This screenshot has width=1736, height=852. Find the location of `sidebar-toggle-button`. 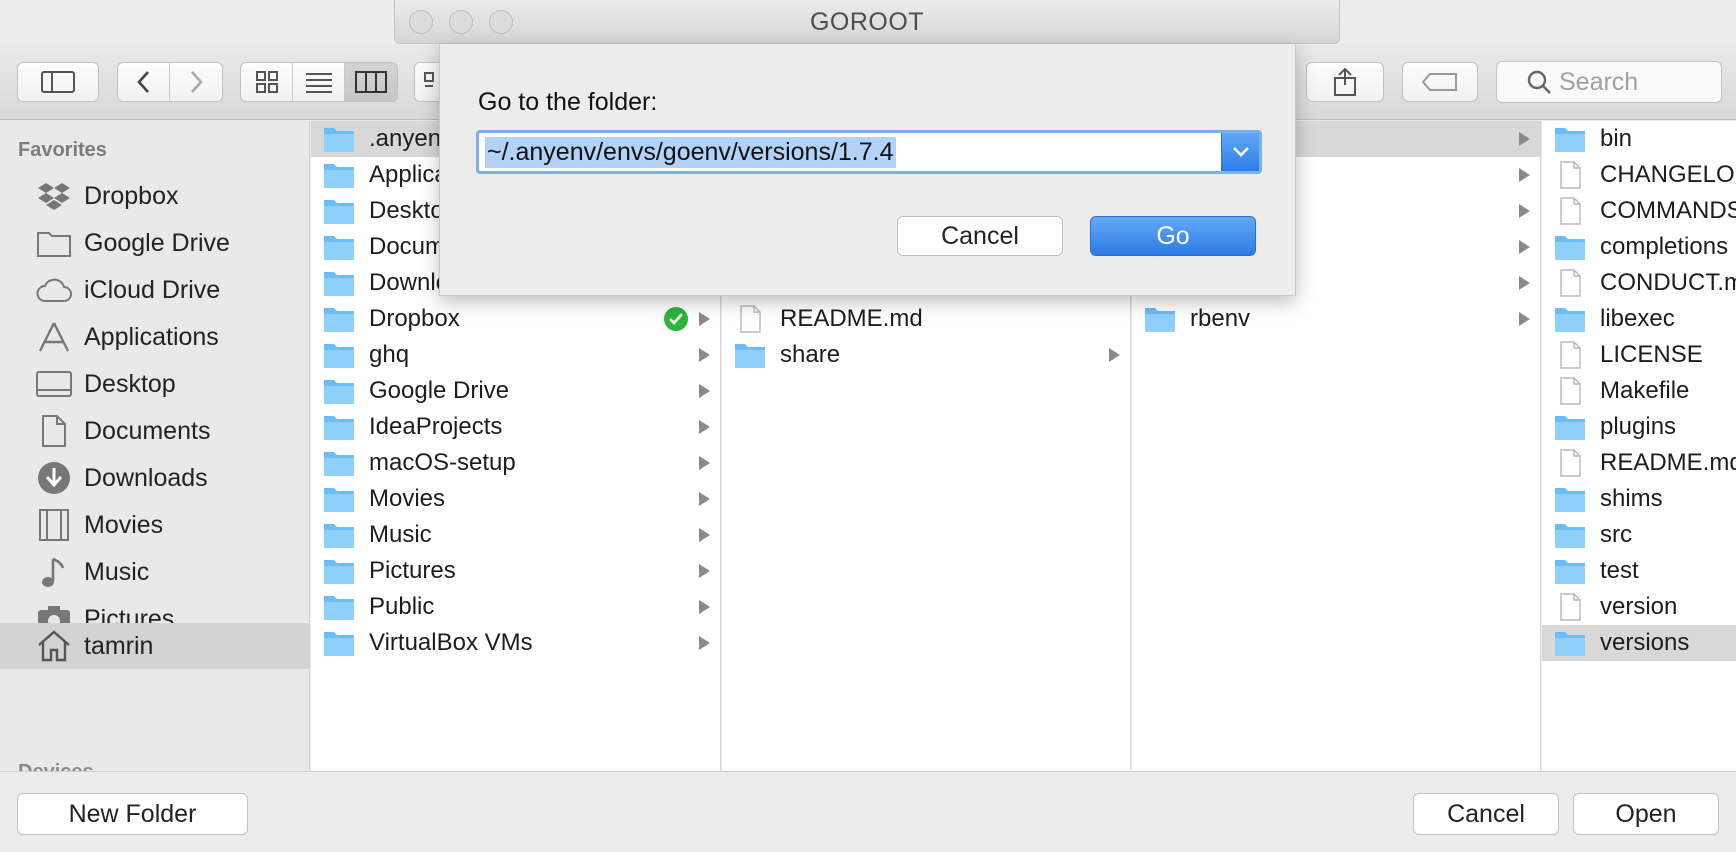

sidebar-toggle-button is located at coordinates (58, 82).